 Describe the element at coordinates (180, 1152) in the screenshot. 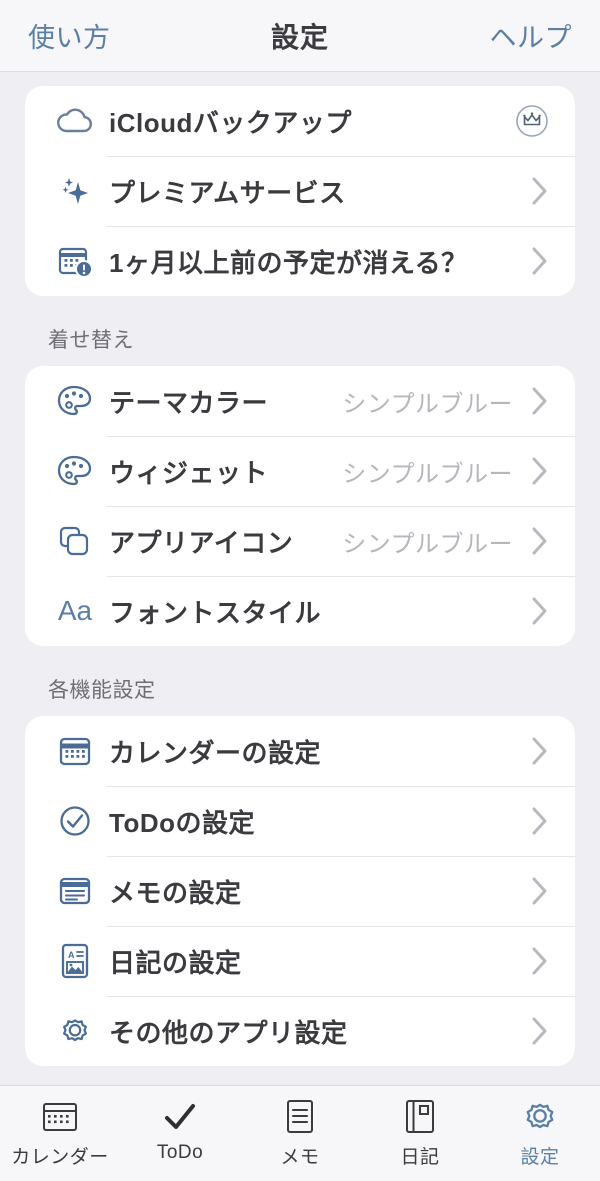

I see `tab-label: ToDo` at that location.